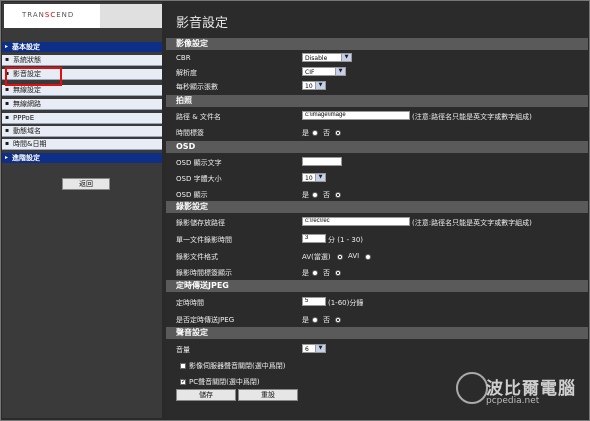 Image resolution: width=590 pixels, height=421 pixels. I want to click on page-title: 影音設定, so click(202, 23).